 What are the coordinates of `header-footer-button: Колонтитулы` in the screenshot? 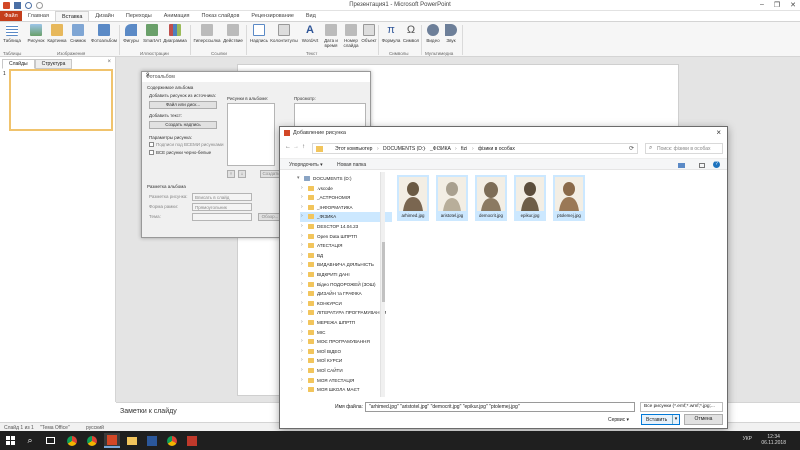 It's located at (284, 33).